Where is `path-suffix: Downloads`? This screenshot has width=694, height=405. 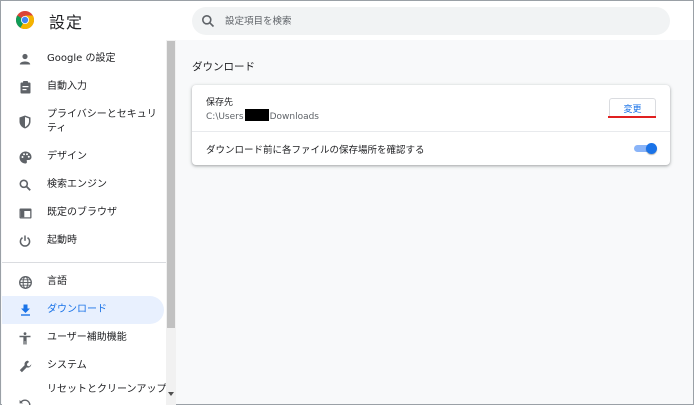
path-suffix: Downloads is located at coordinates (294, 117).